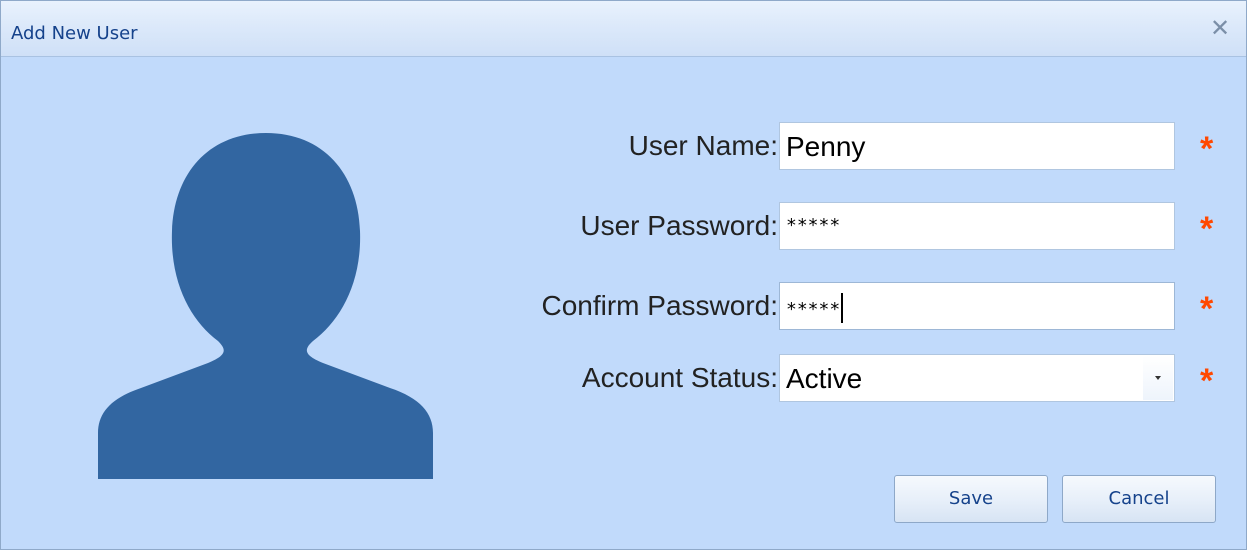 The height and width of the screenshot is (550, 1247). I want to click on user-password-value: *****, so click(813, 225).